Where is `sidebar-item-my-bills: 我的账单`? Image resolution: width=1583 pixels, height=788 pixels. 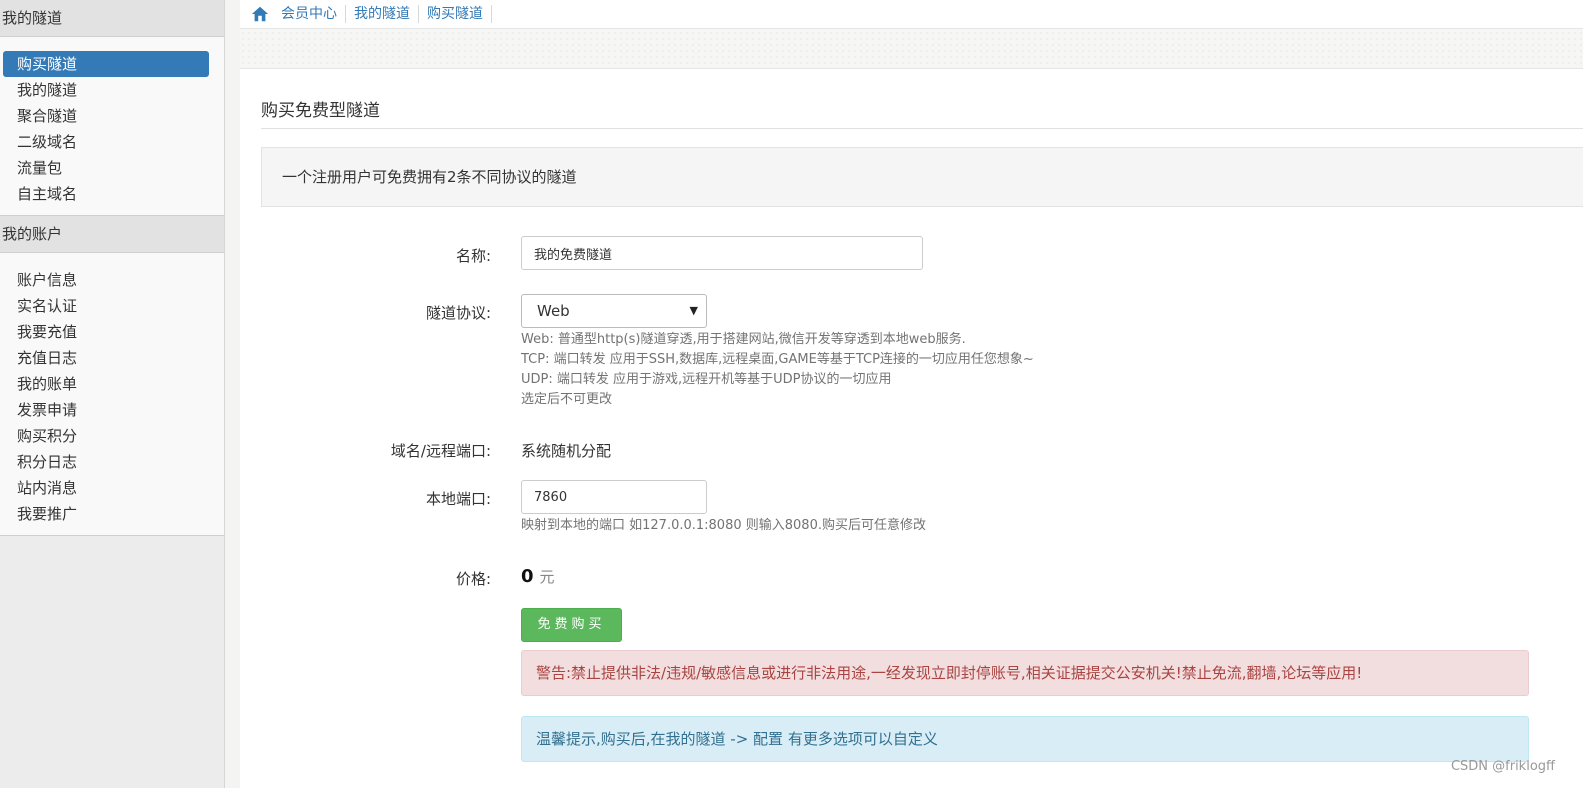
sidebar-item-my-bills: 我的账单 is located at coordinates (106, 384).